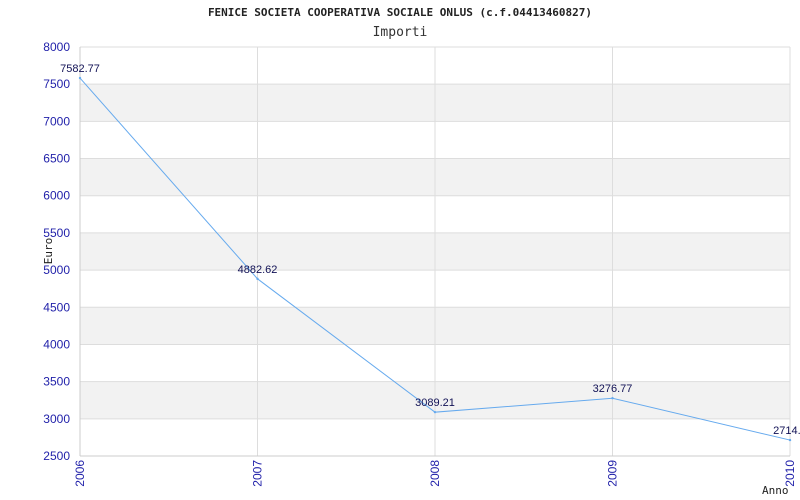  What do you see at coordinates (258, 473) in the screenshot?
I see `x-tick-label: 2007` at bounding box center [258, 473].